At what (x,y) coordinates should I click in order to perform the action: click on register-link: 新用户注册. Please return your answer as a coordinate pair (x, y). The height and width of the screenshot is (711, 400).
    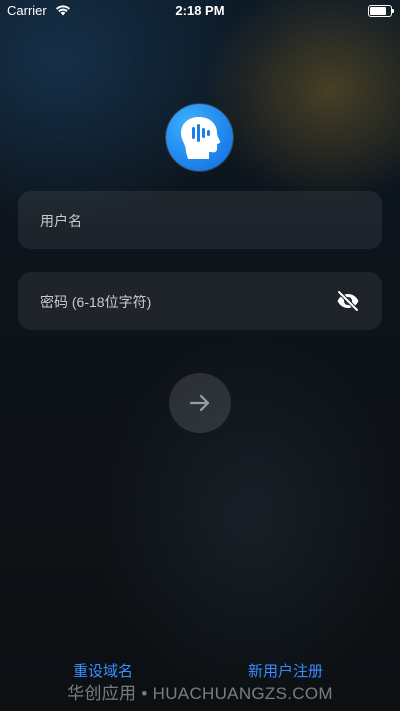
    Looking at the image, I should click on (285, 670).